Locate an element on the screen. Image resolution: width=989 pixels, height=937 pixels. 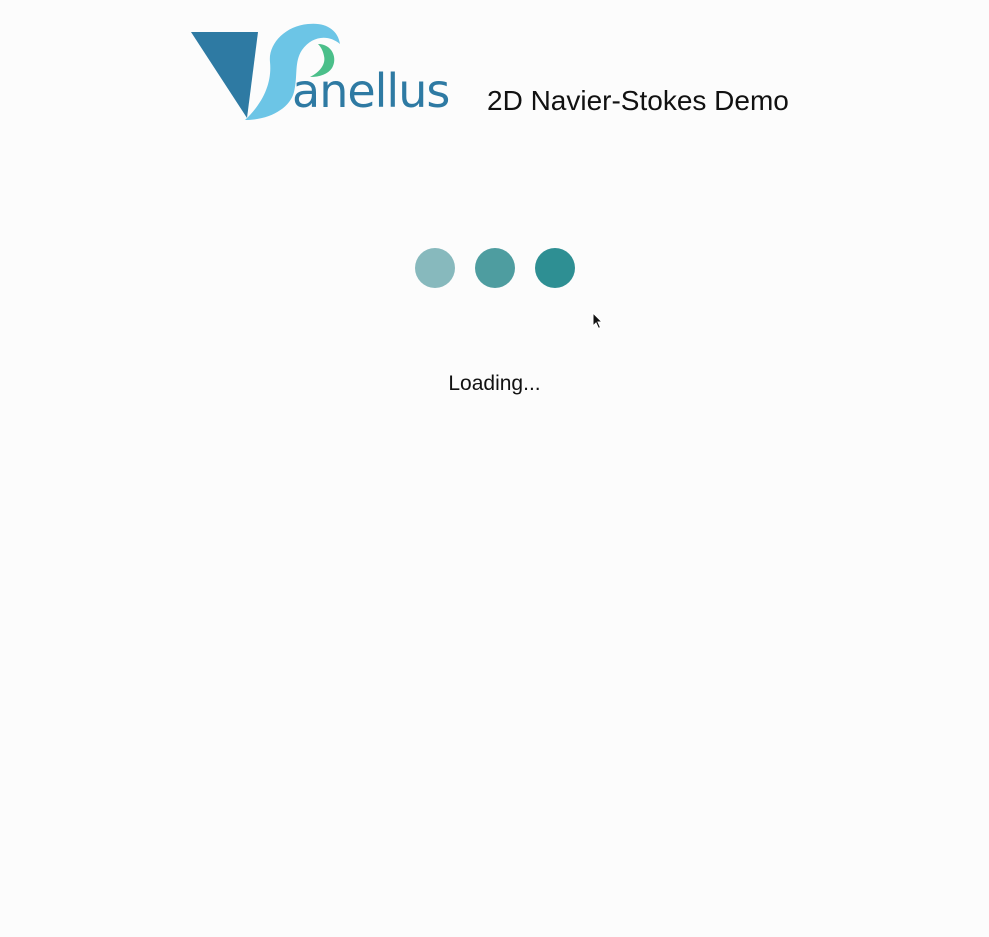
header: anellus 2D Navier-Stokes Demo is located at coordinates (500, 72).